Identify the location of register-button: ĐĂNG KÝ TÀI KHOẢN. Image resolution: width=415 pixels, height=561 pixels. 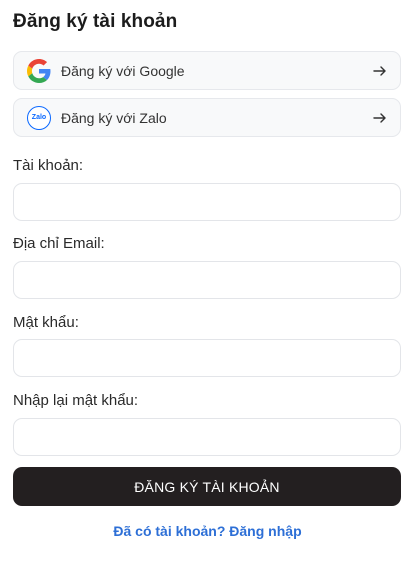
(207, 486).